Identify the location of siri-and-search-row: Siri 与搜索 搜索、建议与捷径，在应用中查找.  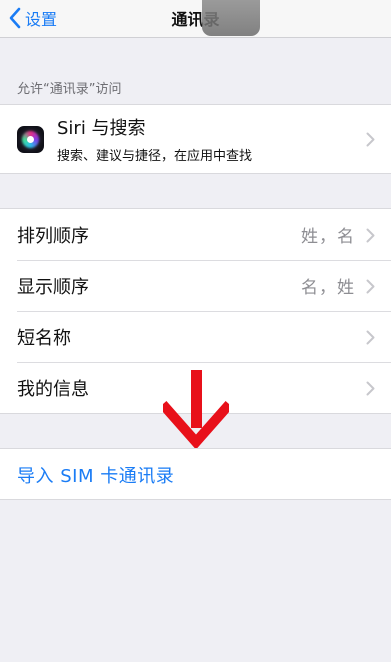
(195, 139).